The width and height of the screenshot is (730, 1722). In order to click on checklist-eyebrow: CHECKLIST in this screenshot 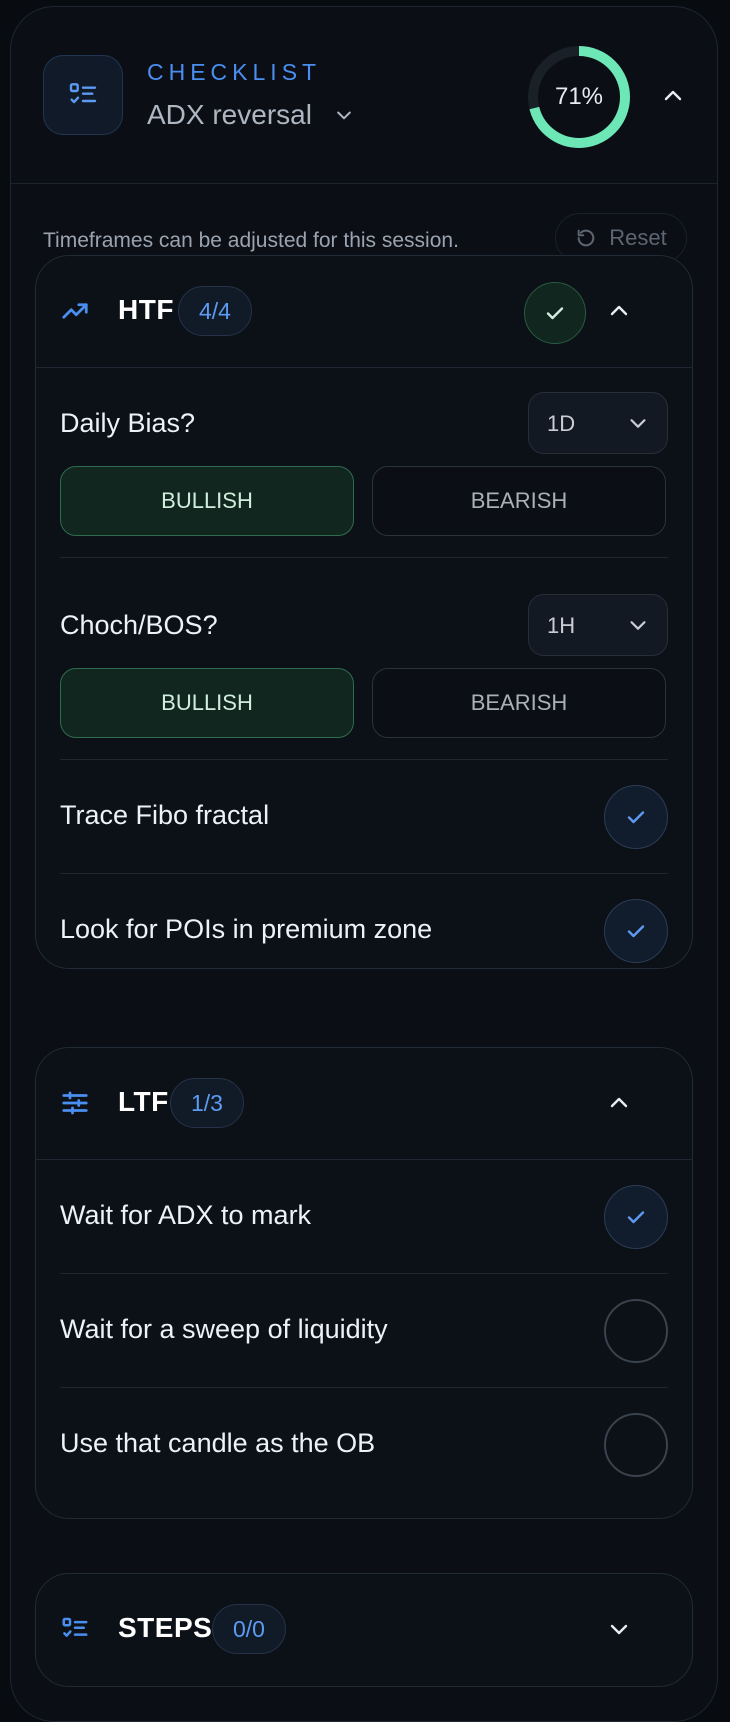, I will do `click(234, 72)`.